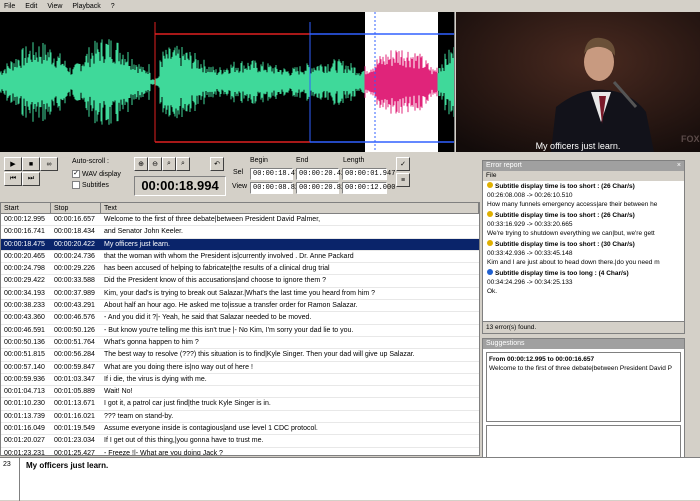 The width and height of the screenshot is (700, 501). Describe the element at coordinates (9, 6) in the screenshot. I see `menu-file: File` at that location.